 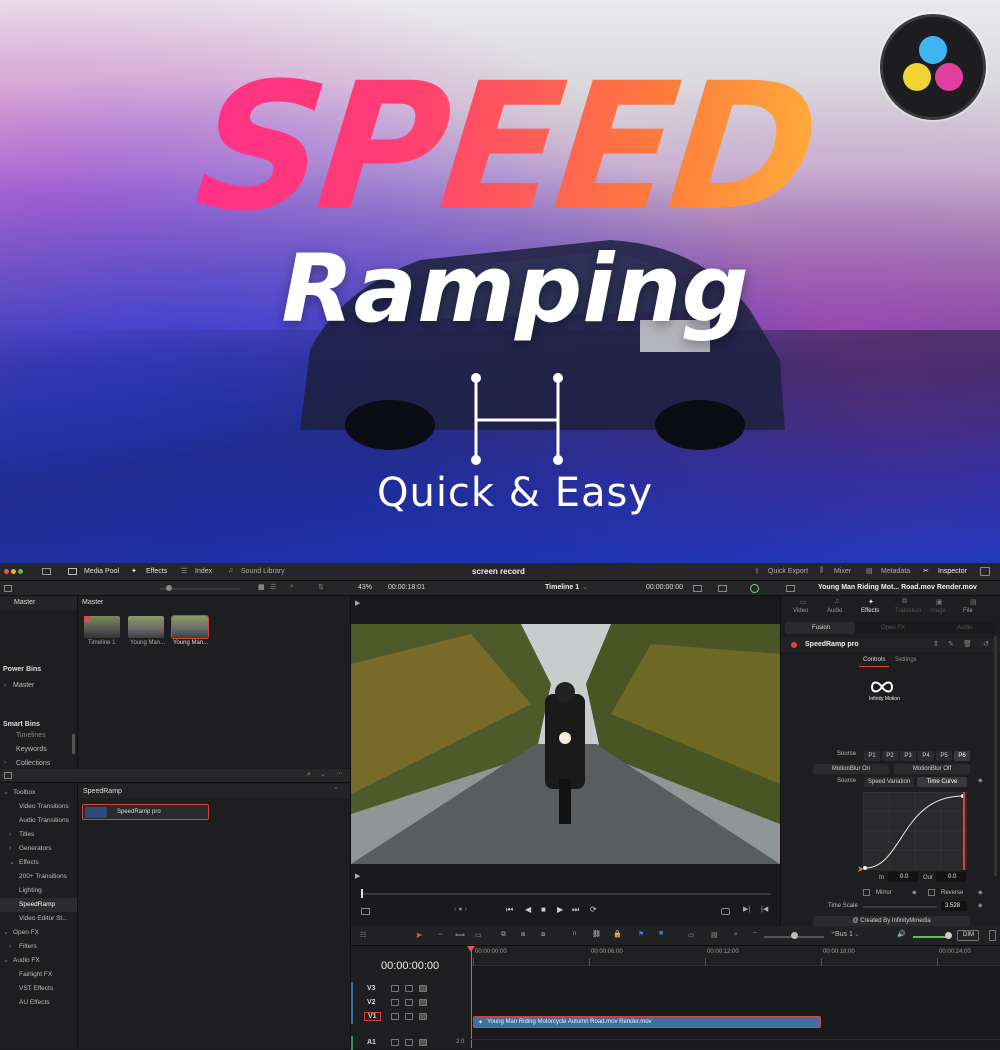 What do you see at coordinates (273, 587) in the screenshot?
I see `list-view-icon: ☰` at bounding box center [273, 587].